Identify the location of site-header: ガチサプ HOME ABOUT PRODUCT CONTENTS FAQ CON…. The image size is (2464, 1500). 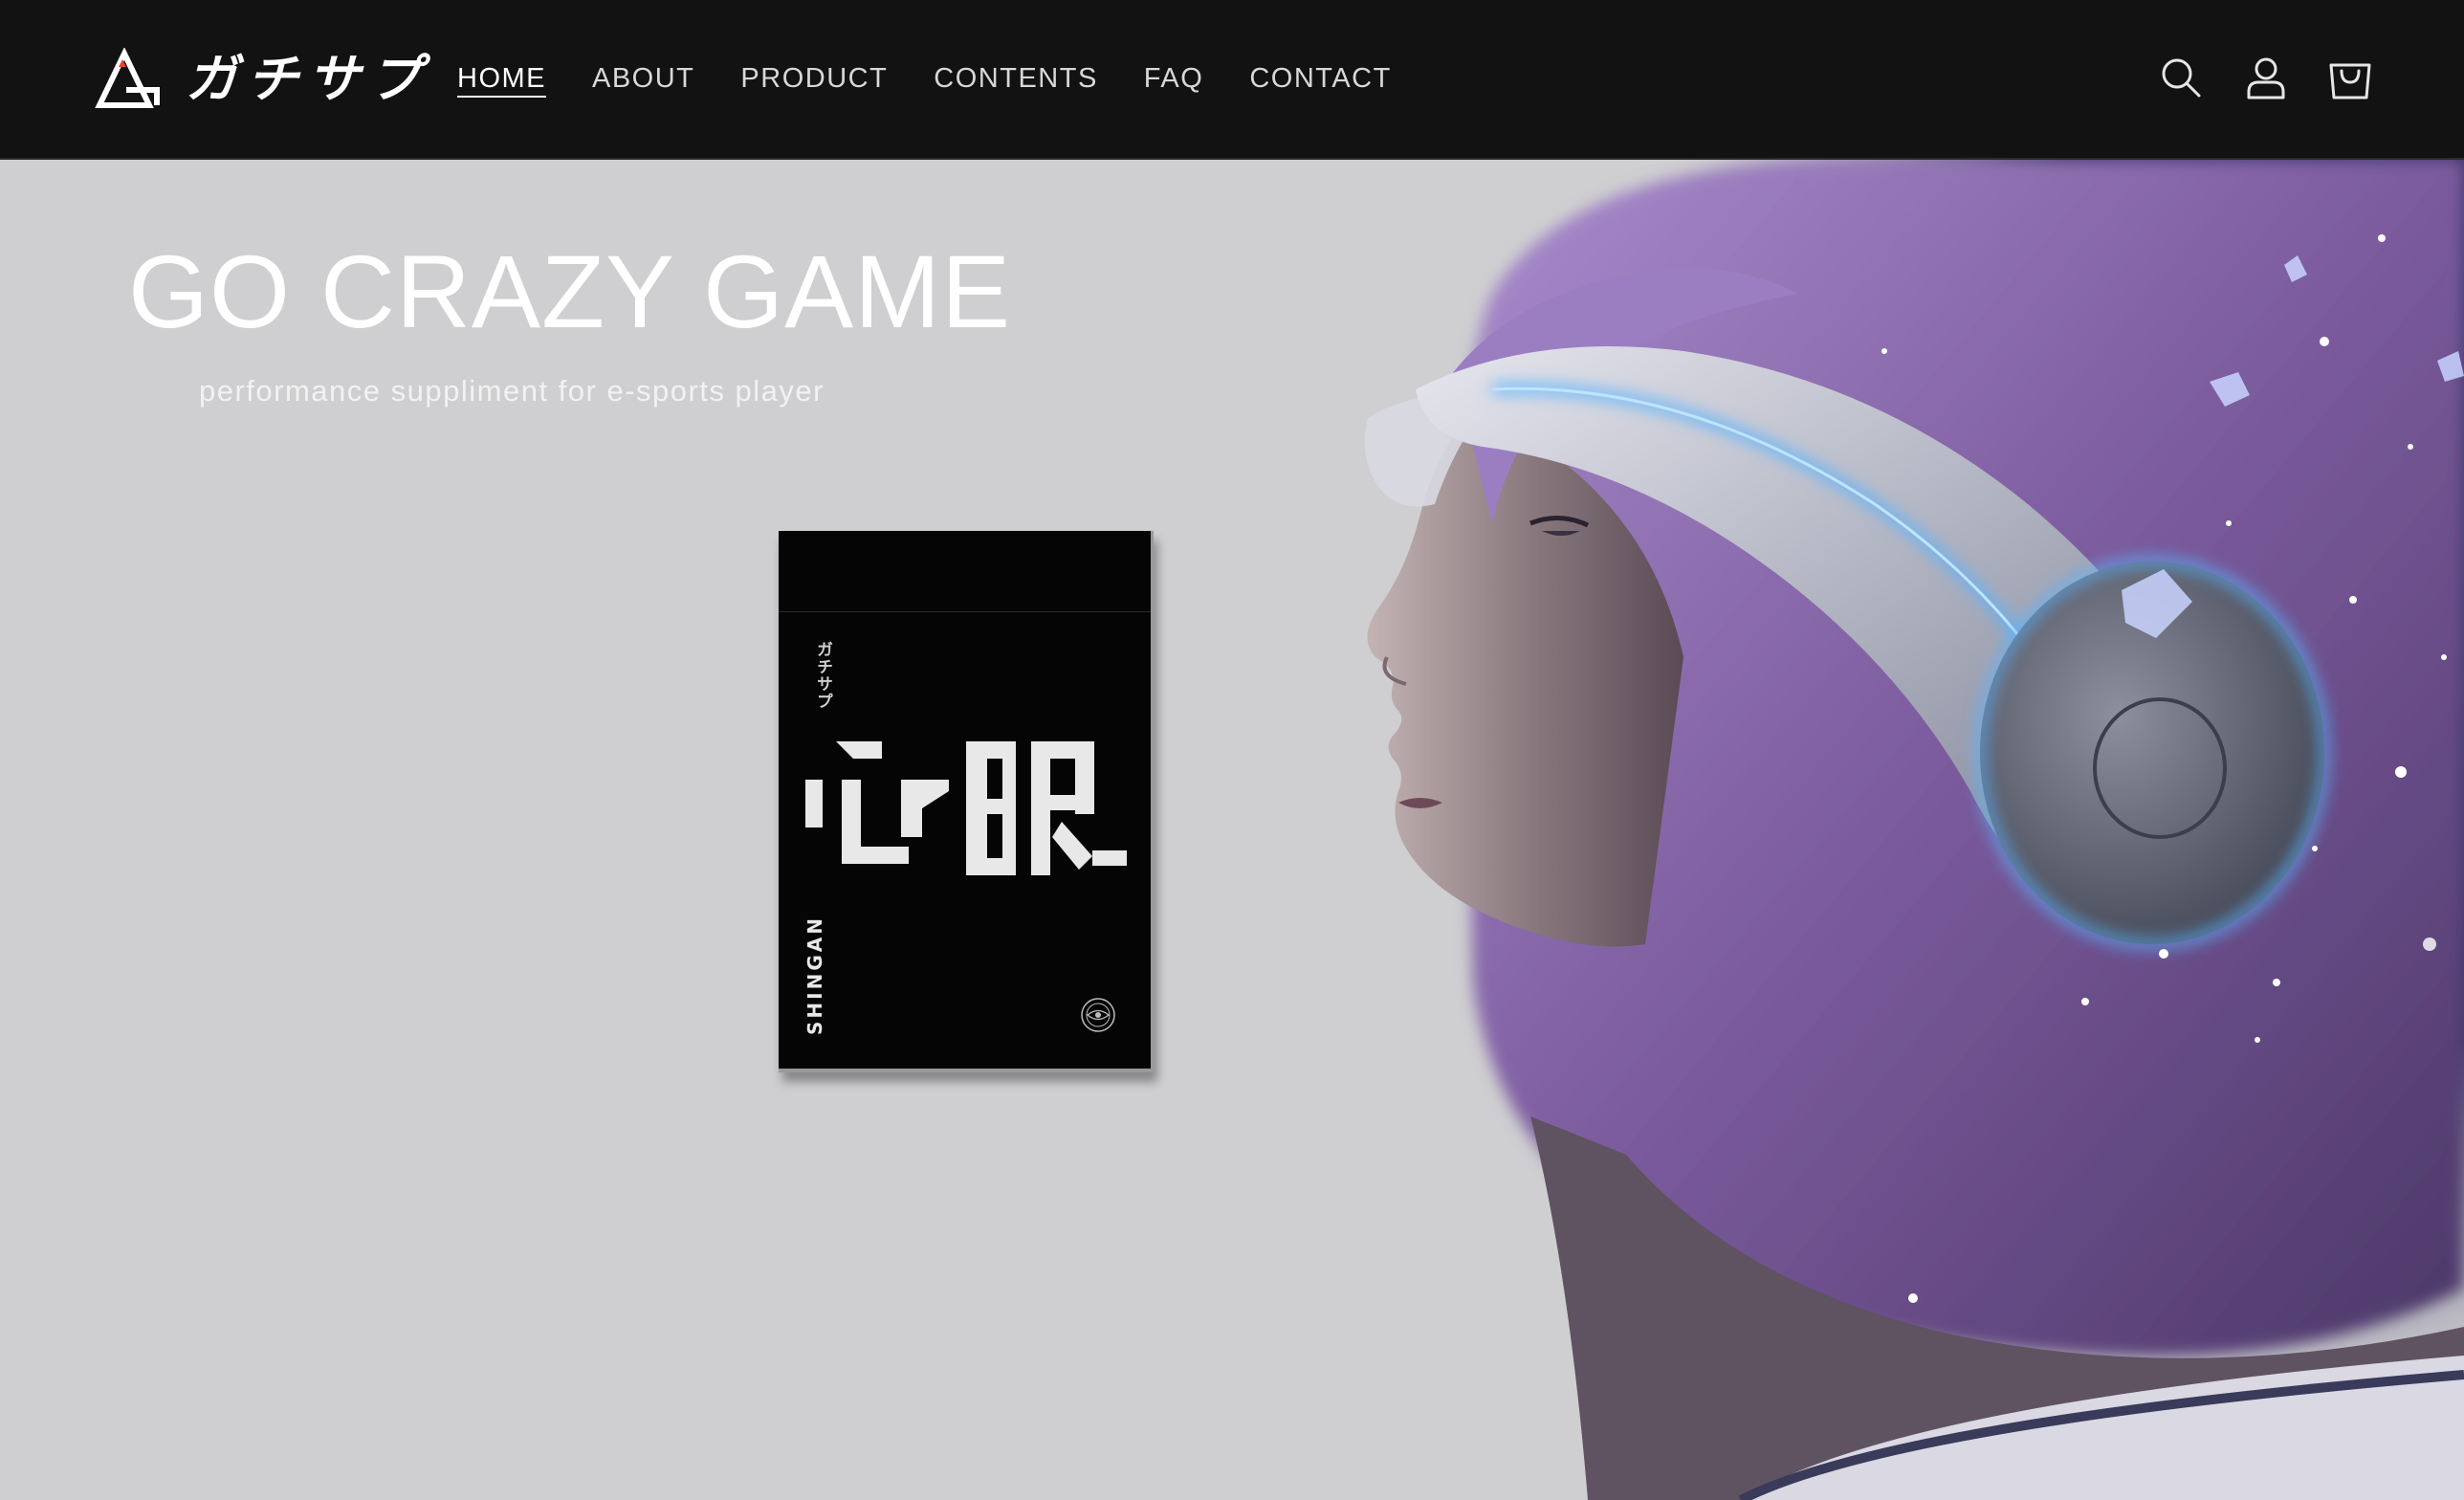
(1232, 80).